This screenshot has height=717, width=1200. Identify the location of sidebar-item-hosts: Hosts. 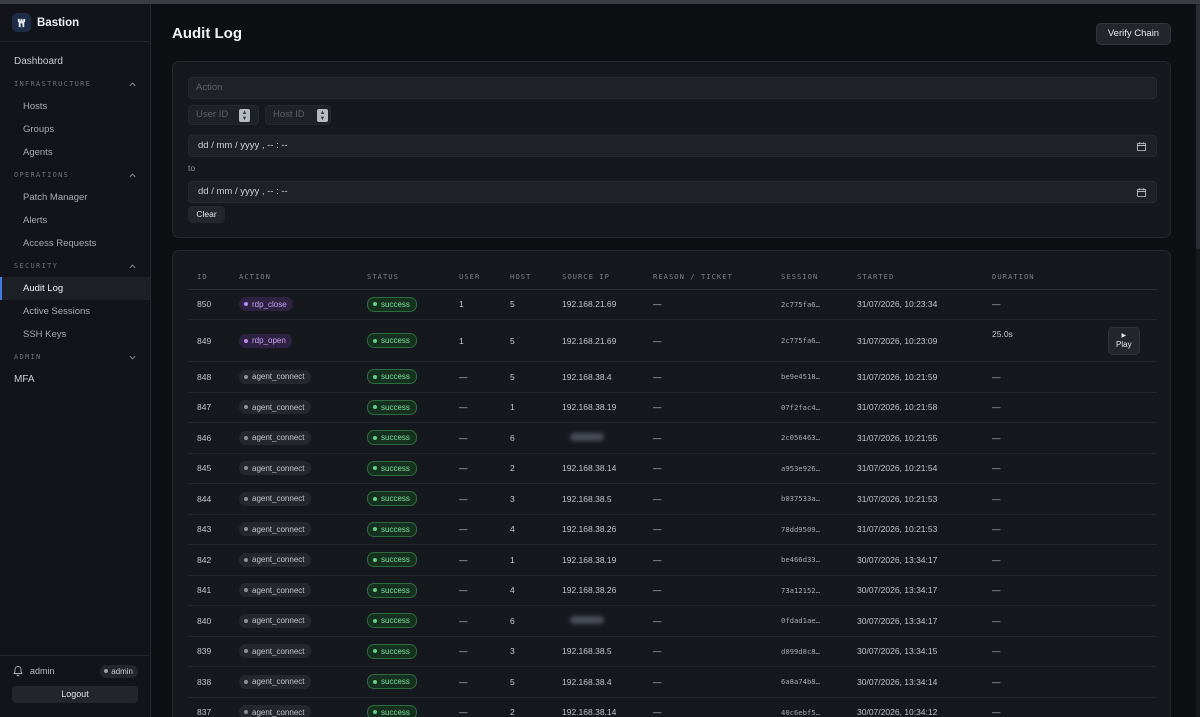
(75, 106).